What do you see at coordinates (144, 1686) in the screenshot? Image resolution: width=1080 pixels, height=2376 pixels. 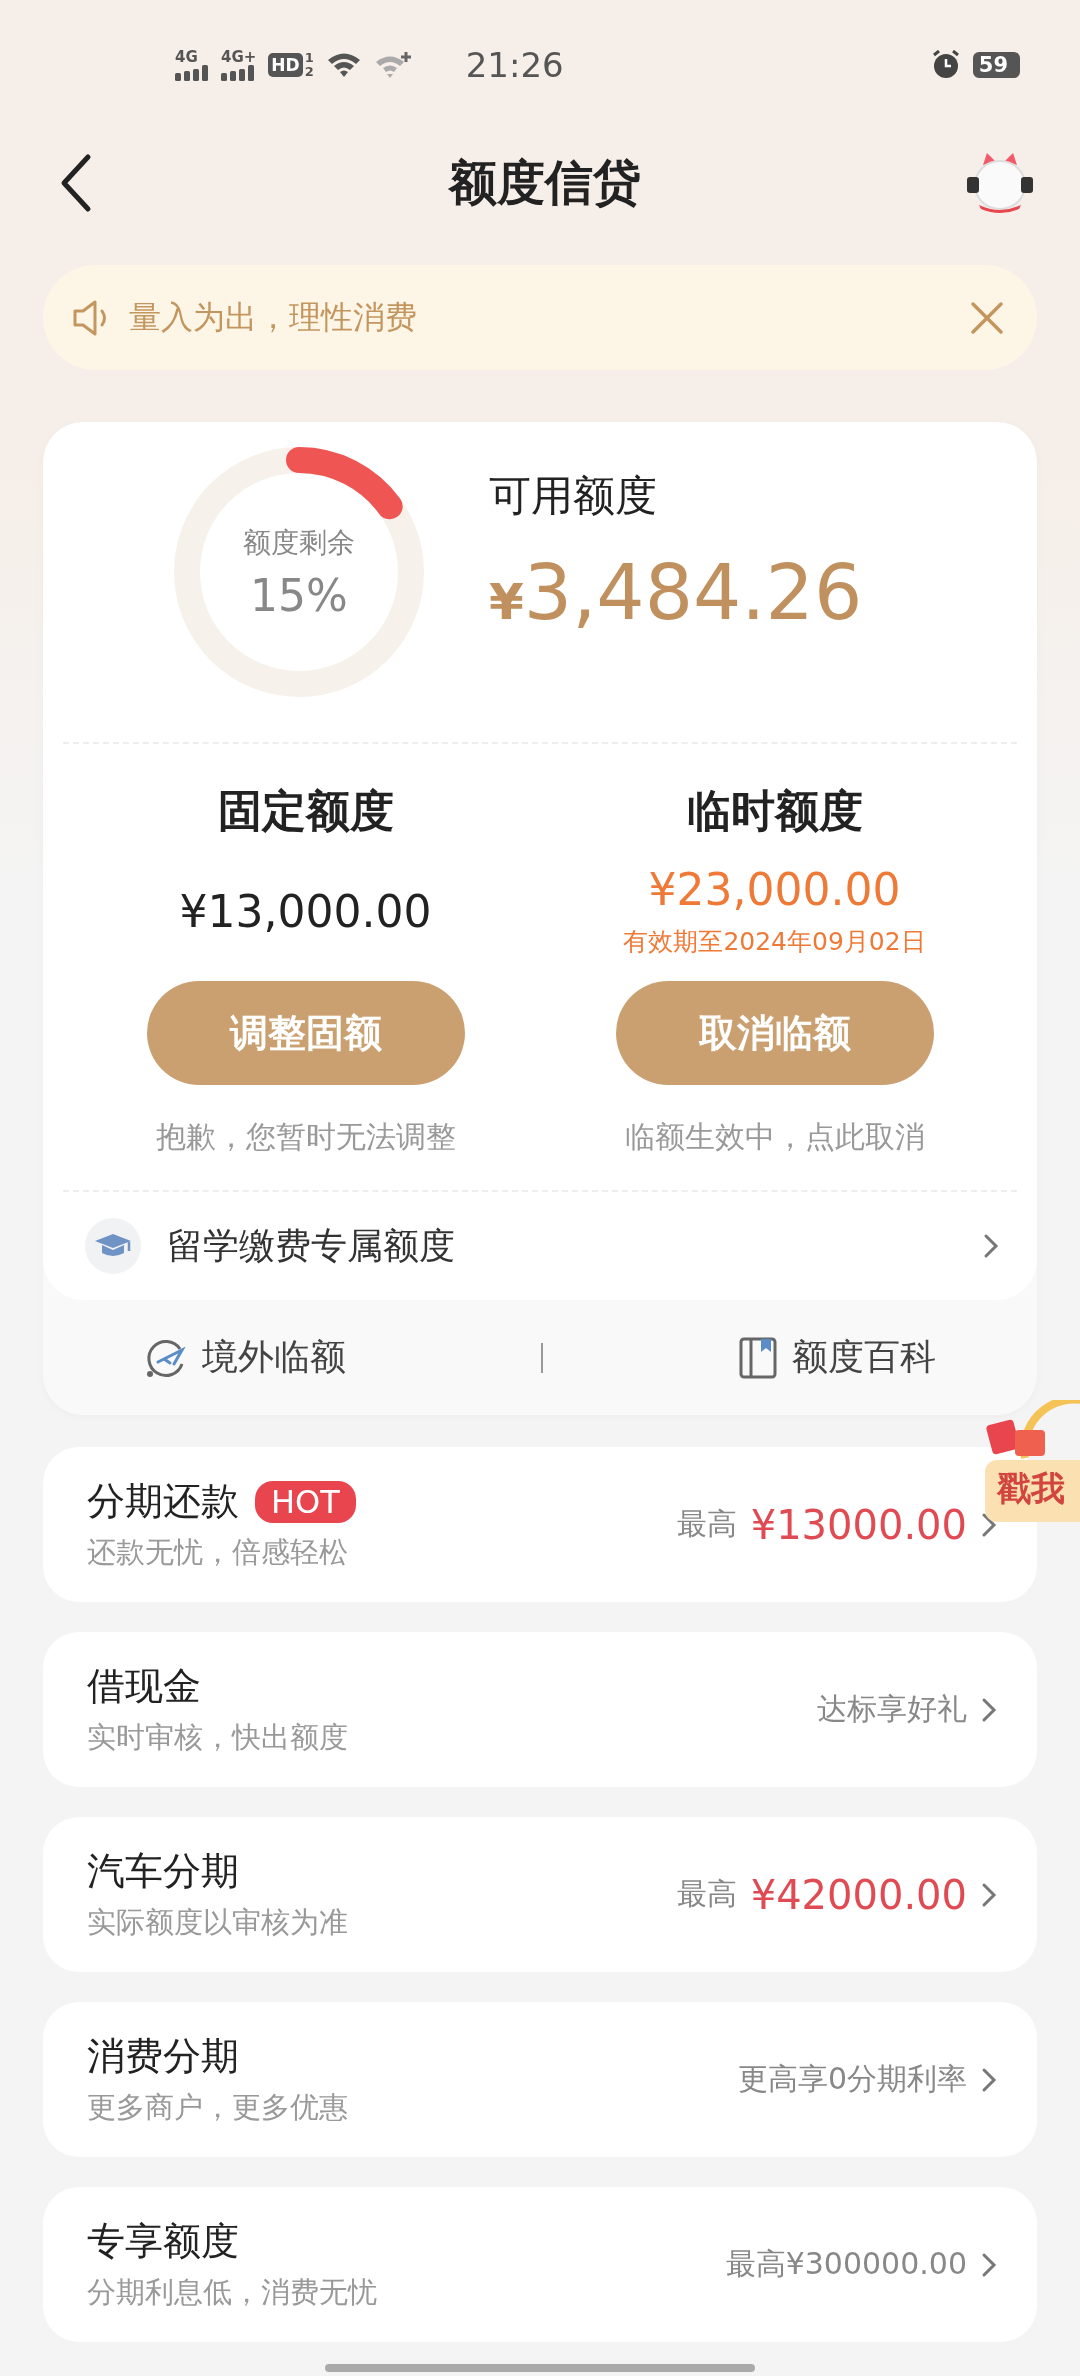 I see `product-title: 借现金` at bounding box center [144, 1686].